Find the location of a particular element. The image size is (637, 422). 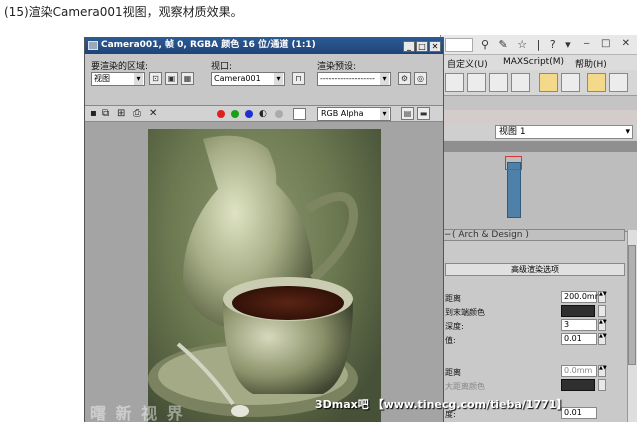

max-status-strip is located at coordinates (539, 117).